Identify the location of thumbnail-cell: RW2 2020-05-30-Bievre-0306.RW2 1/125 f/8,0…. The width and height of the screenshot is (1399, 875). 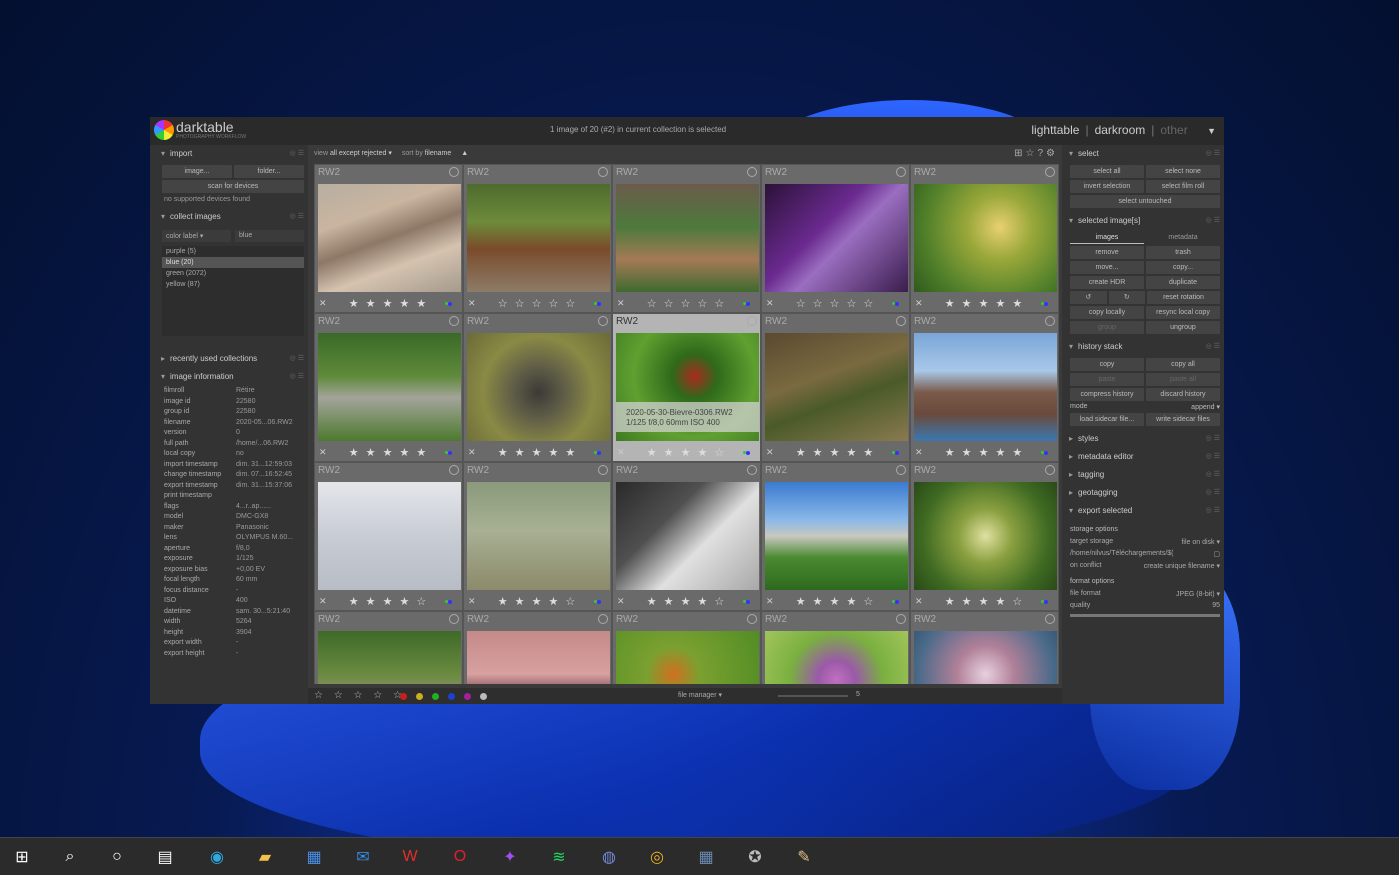
(686, 387).